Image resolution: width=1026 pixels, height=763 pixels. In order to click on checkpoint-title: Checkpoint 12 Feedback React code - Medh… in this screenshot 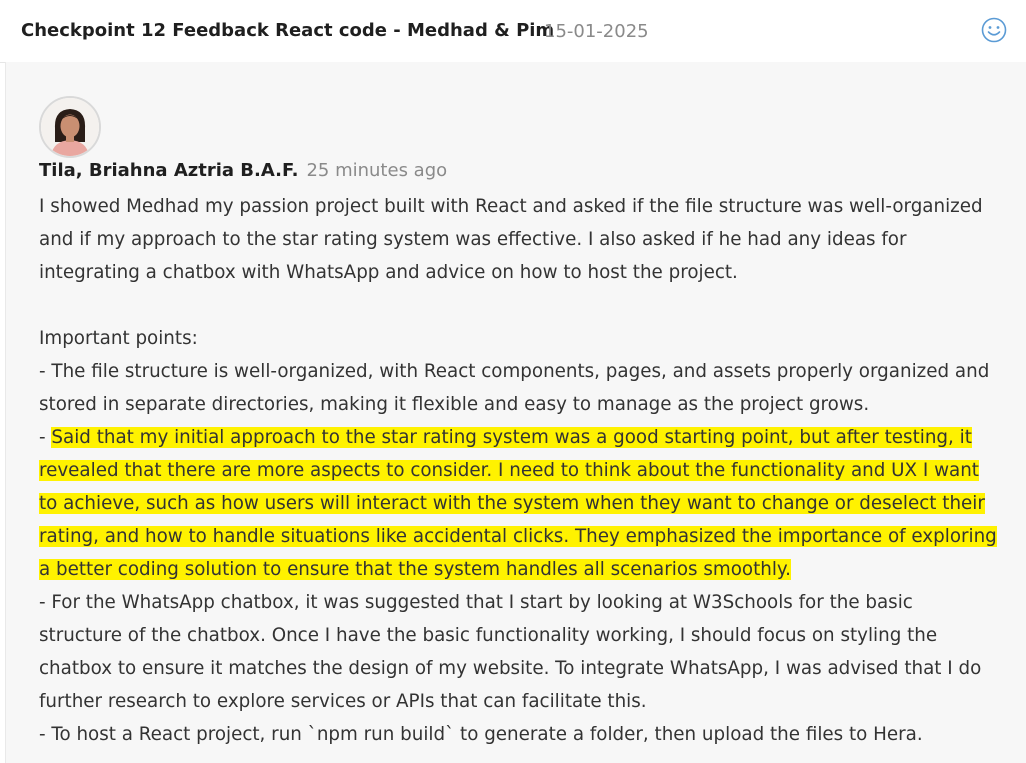, I will do `click(288, 30)`.